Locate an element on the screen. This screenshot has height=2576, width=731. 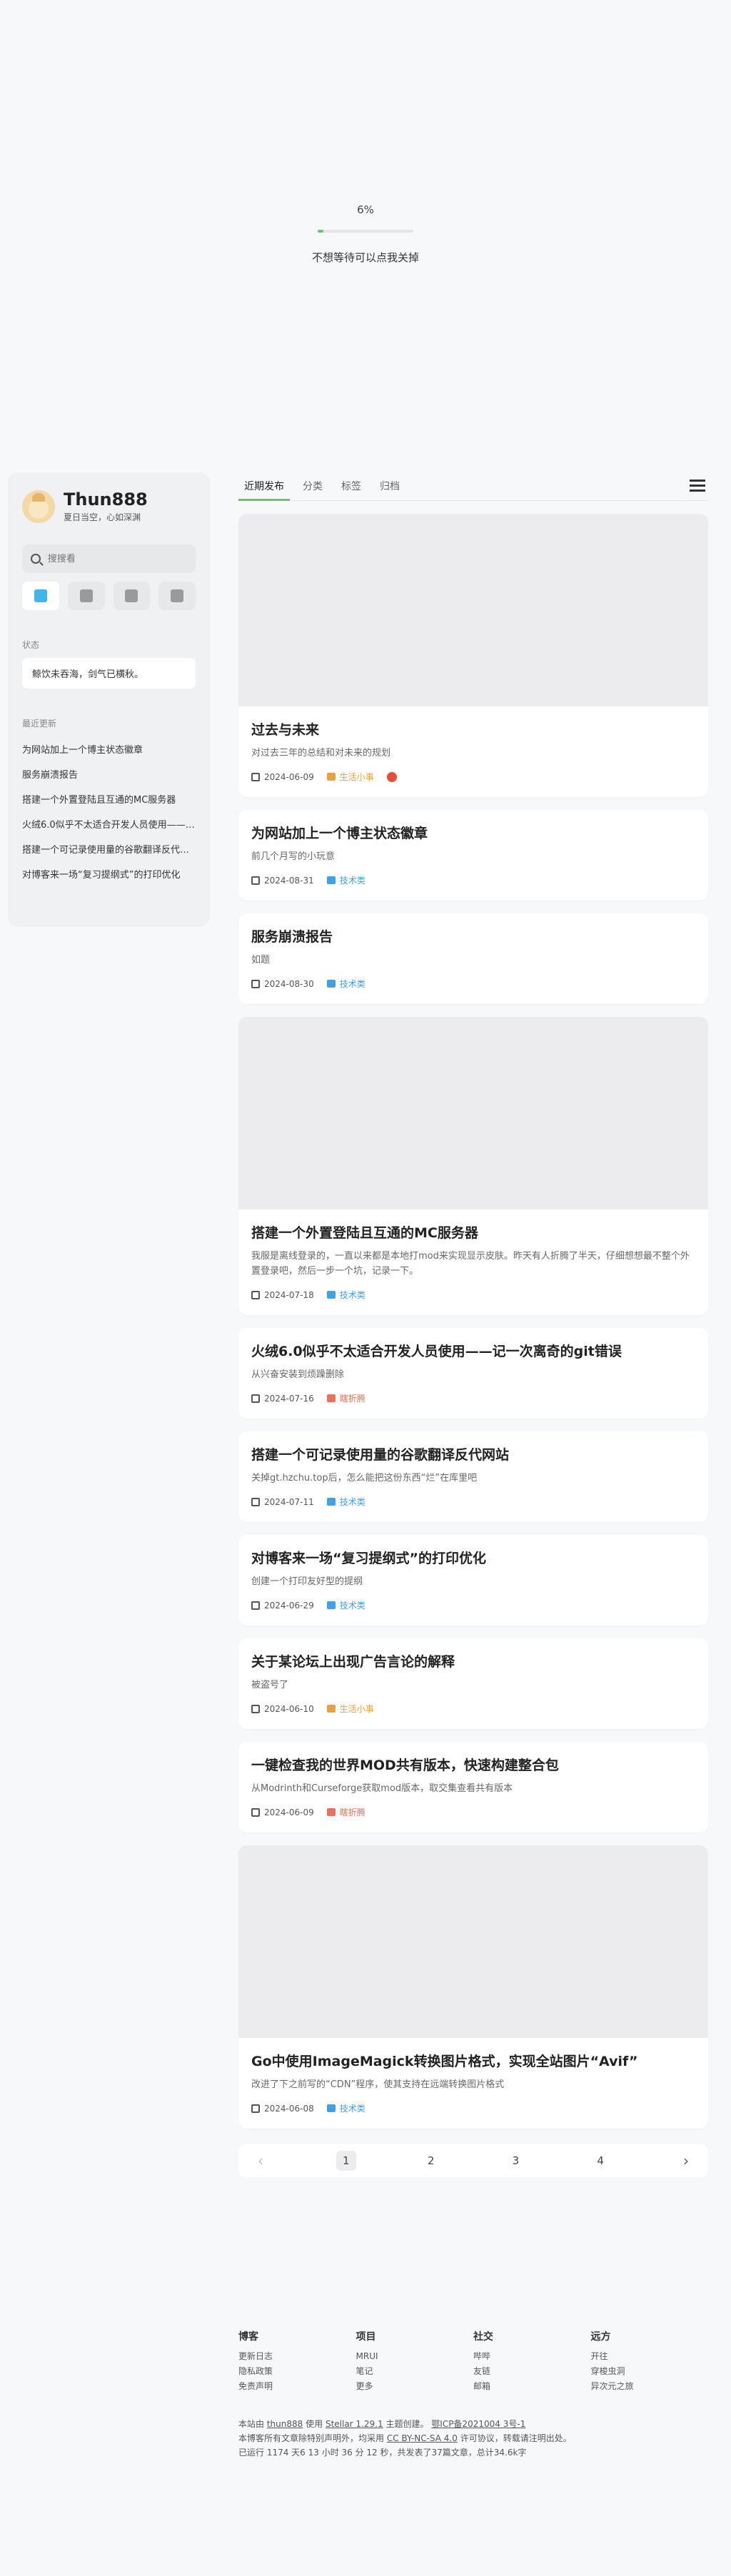
search-box is located at coordinates (109, 558).